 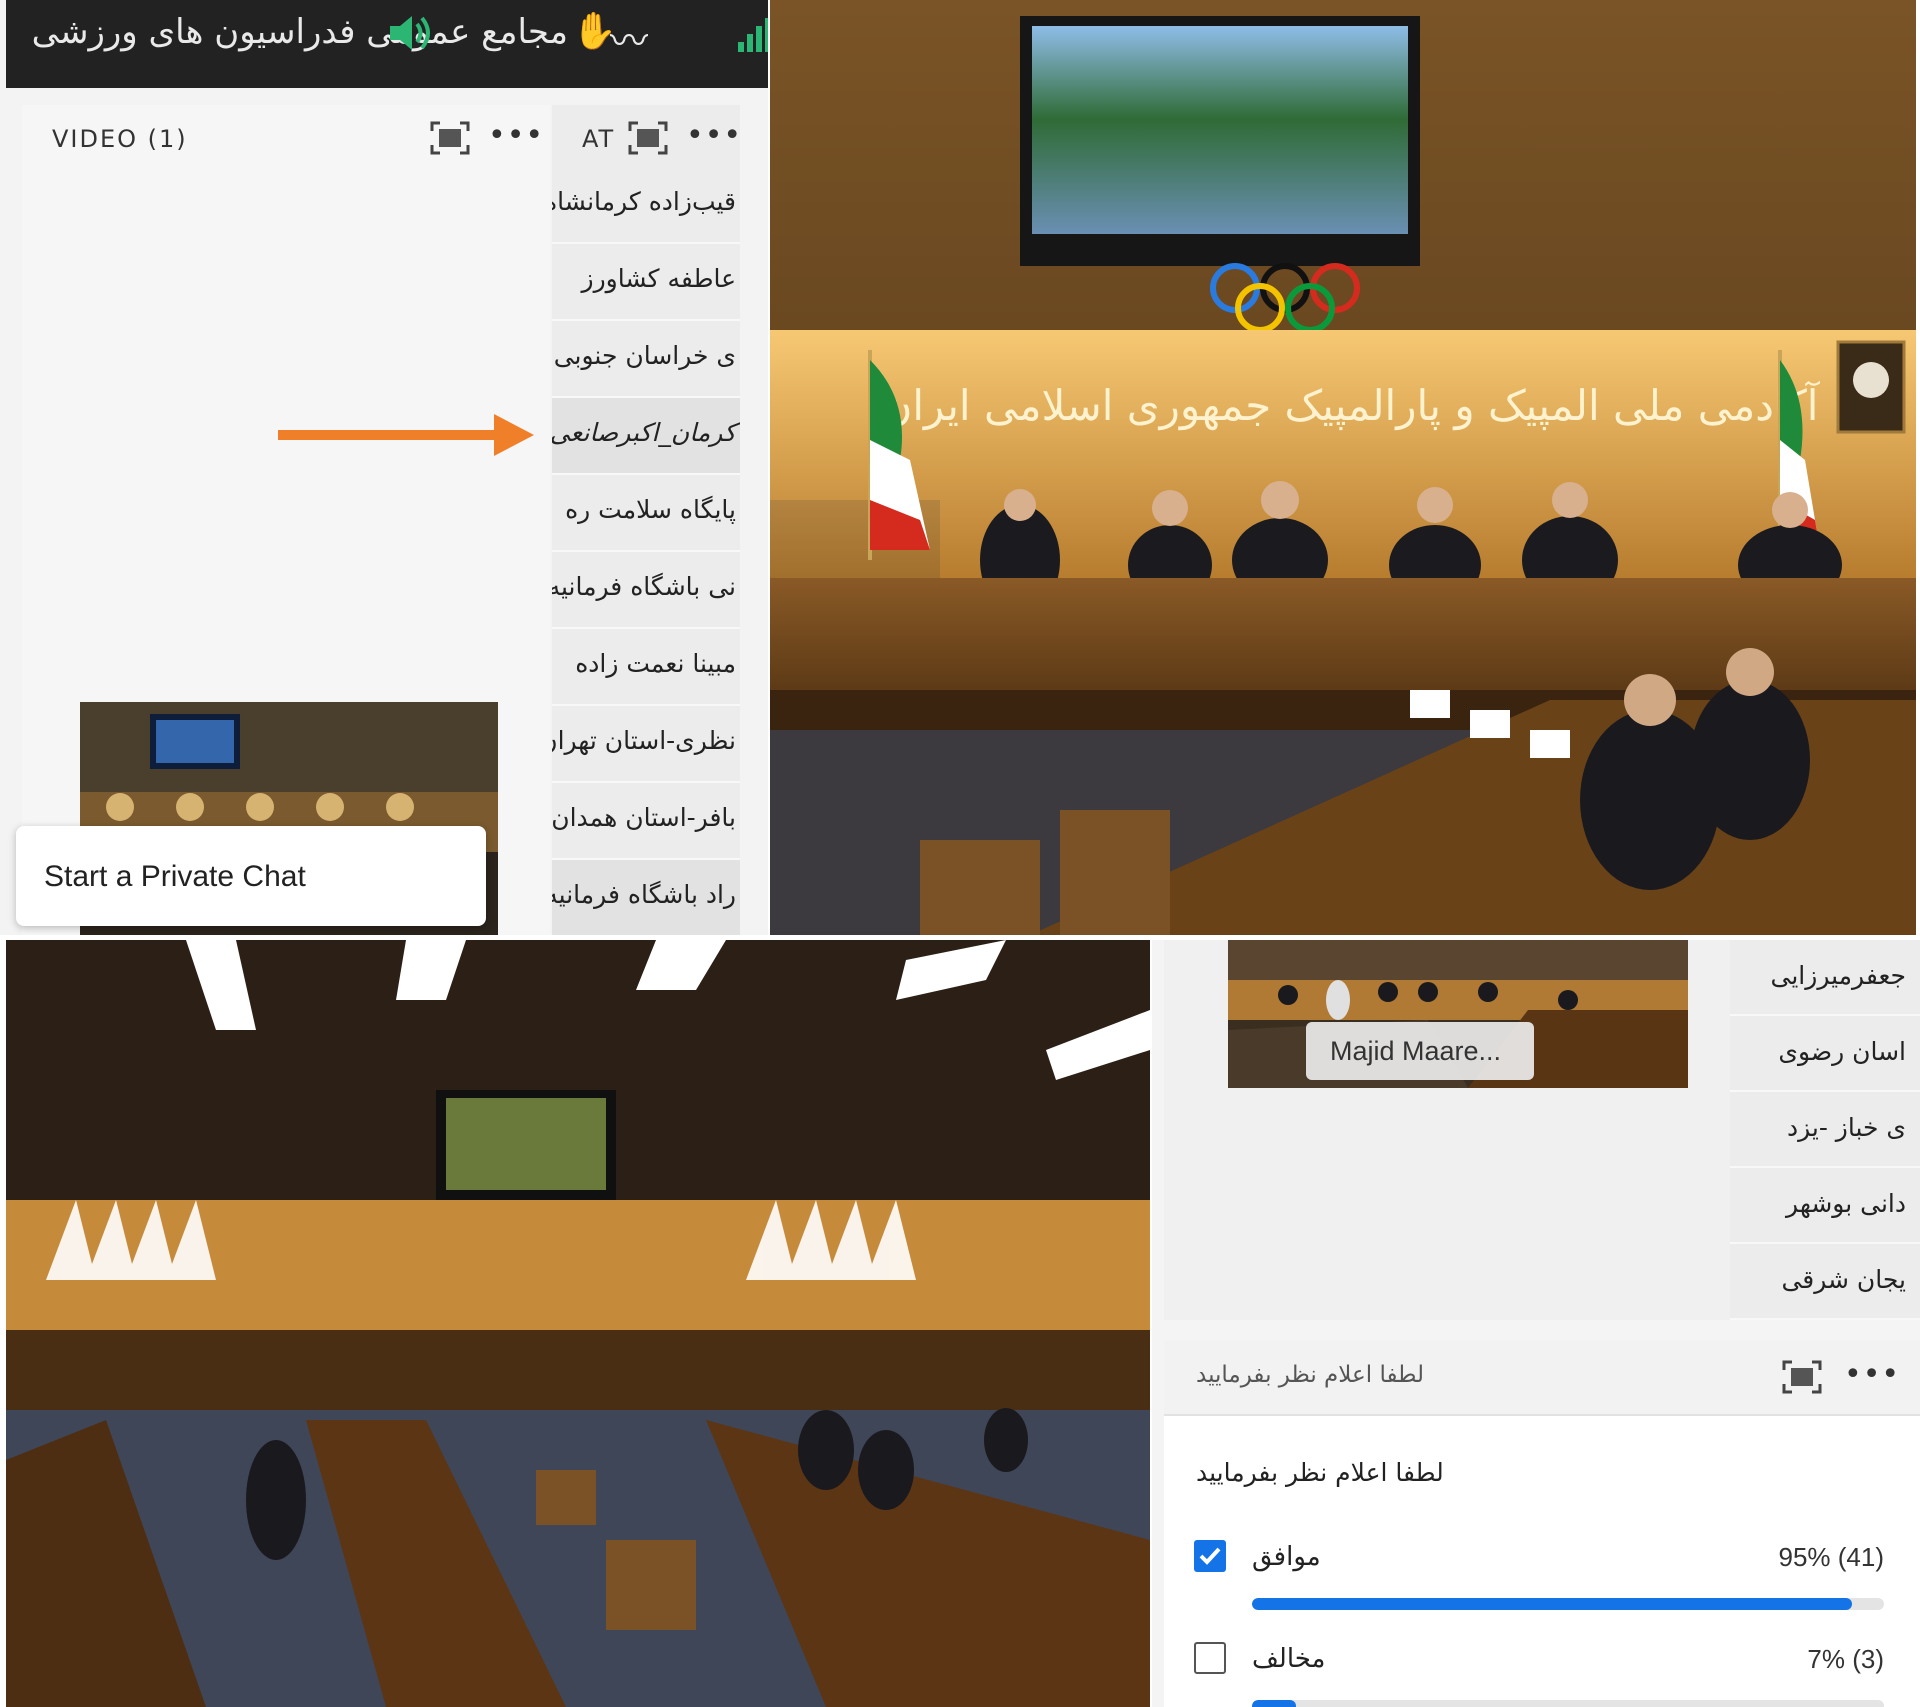 I want to click on poll-option: موافق 95% (41), so click(x=1542, y=1580).